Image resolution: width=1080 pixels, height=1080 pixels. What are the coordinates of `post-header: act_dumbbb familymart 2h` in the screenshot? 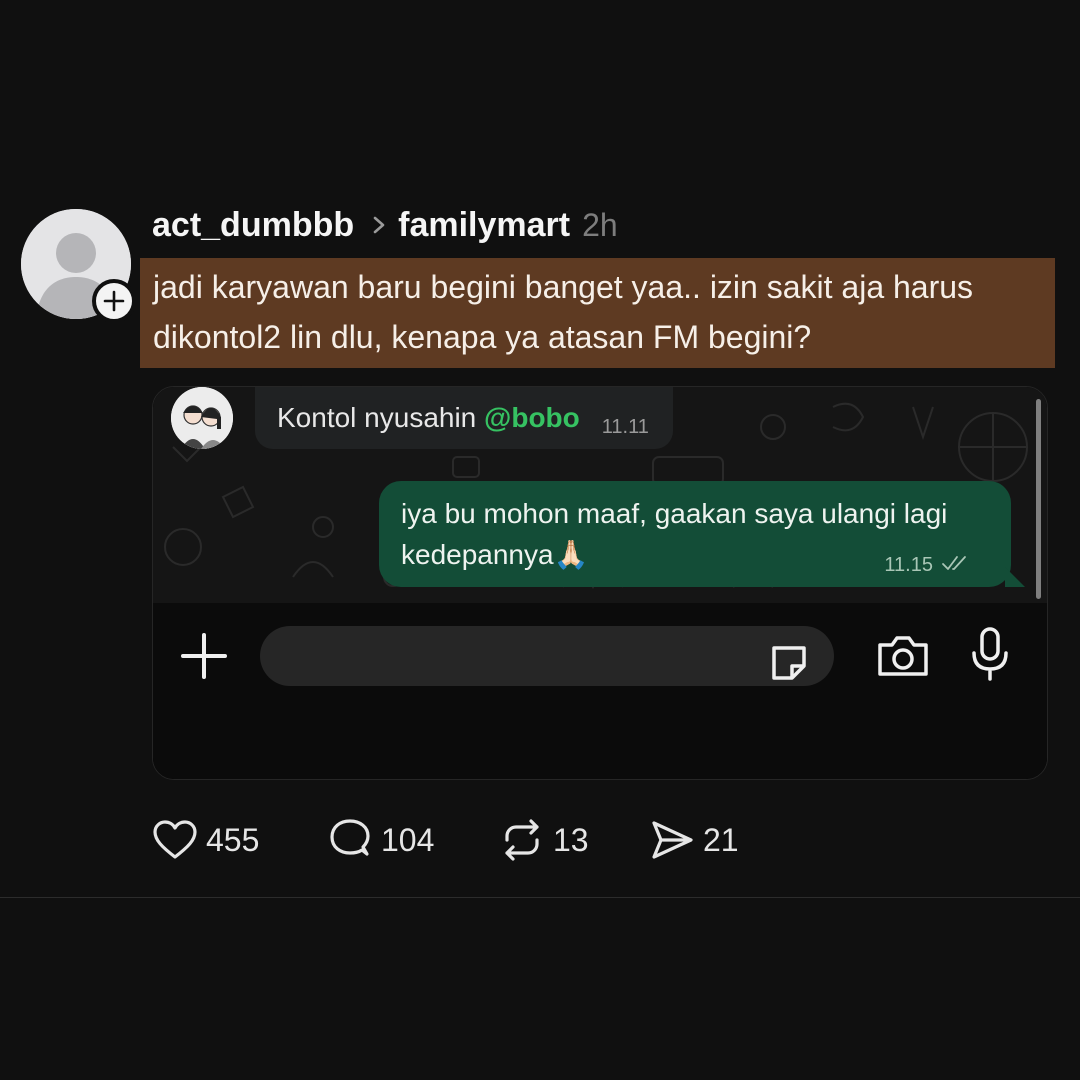 It's located at (385, 225).